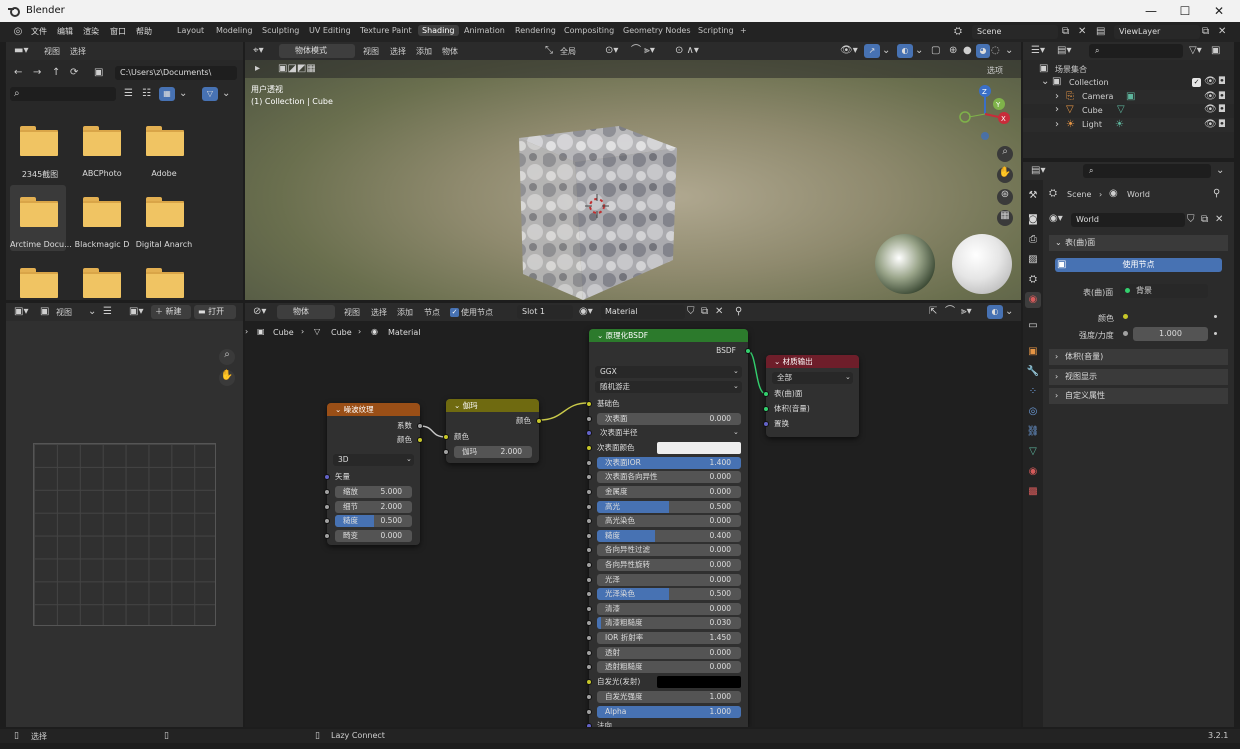 The height and width of the screenshot is (749, 1240). I want to click on world-browse-icon: ◉▾, so click(1056, 219).